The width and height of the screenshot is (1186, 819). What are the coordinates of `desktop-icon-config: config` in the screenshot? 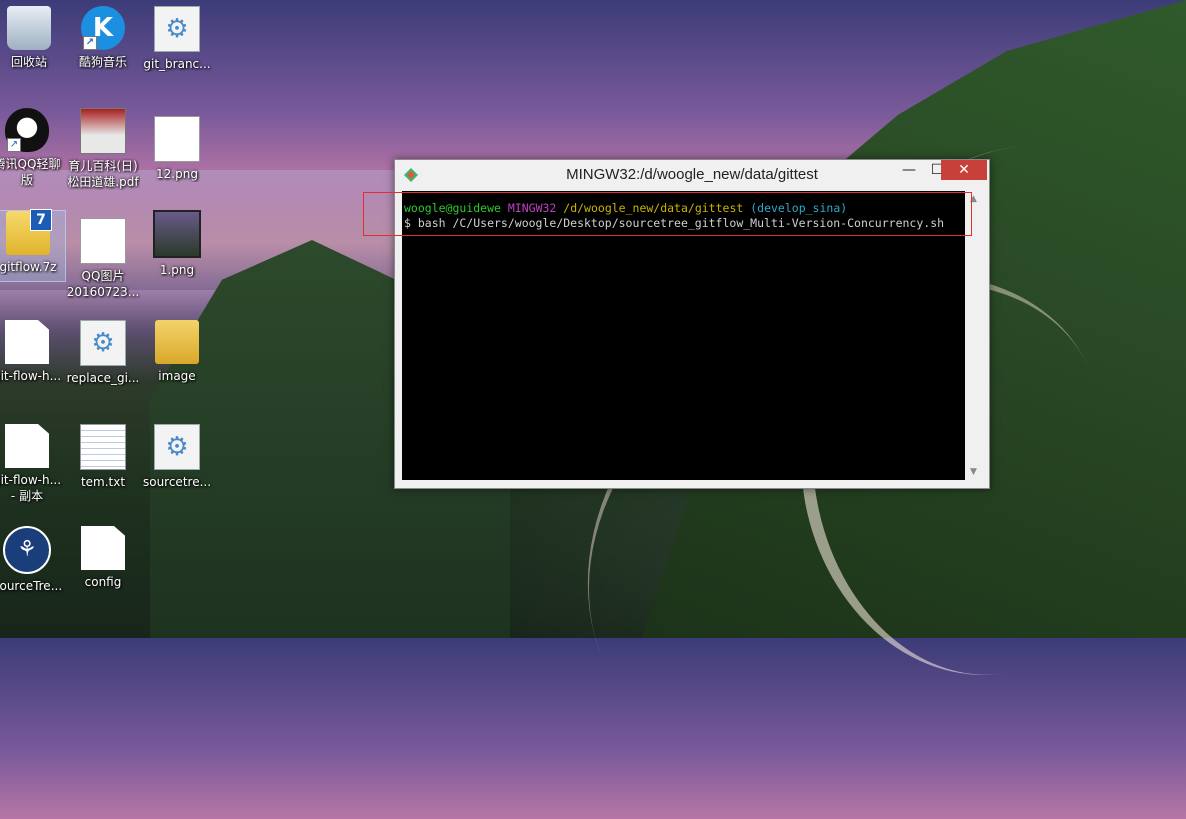 It's located at (103, 558).